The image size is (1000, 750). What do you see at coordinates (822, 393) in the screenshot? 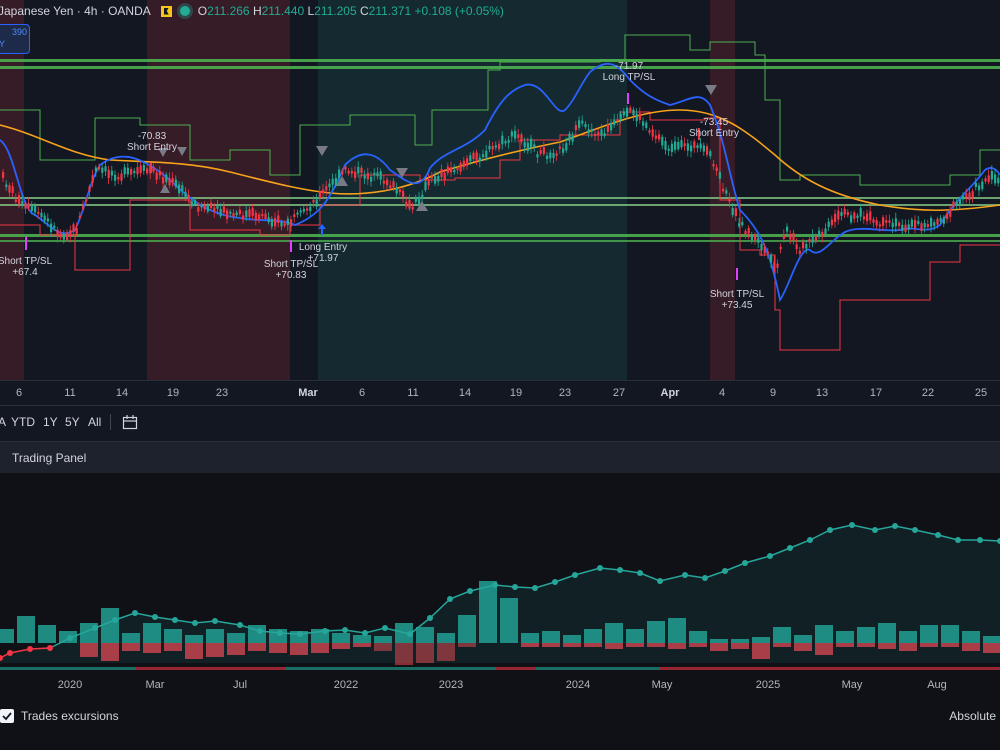
I see `time-axis-label: 13` at bounding box center [822, 393].